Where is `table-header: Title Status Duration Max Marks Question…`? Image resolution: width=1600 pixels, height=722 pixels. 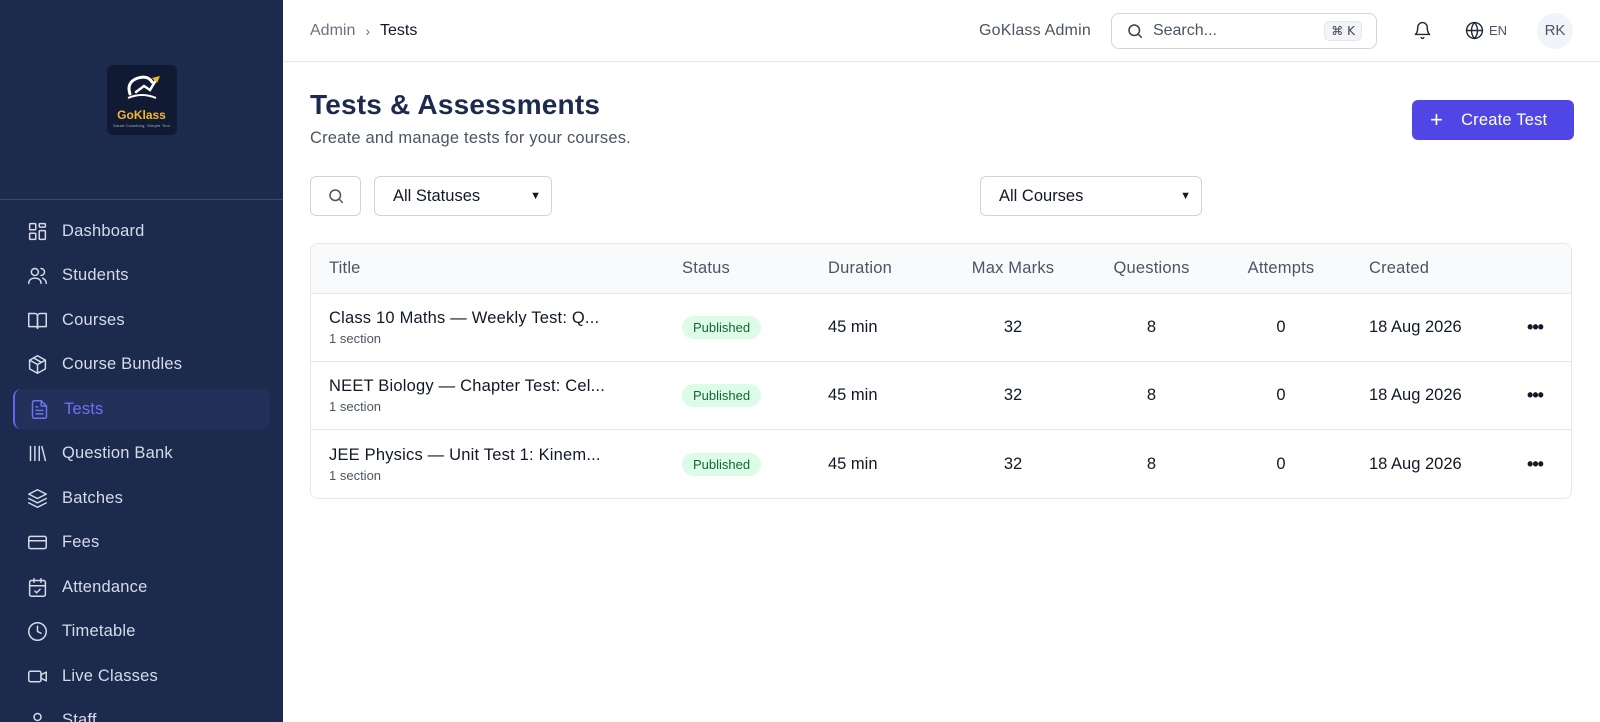
table-header: Title Status Duration Max Marks Question… is located at coordinates (941, 269).